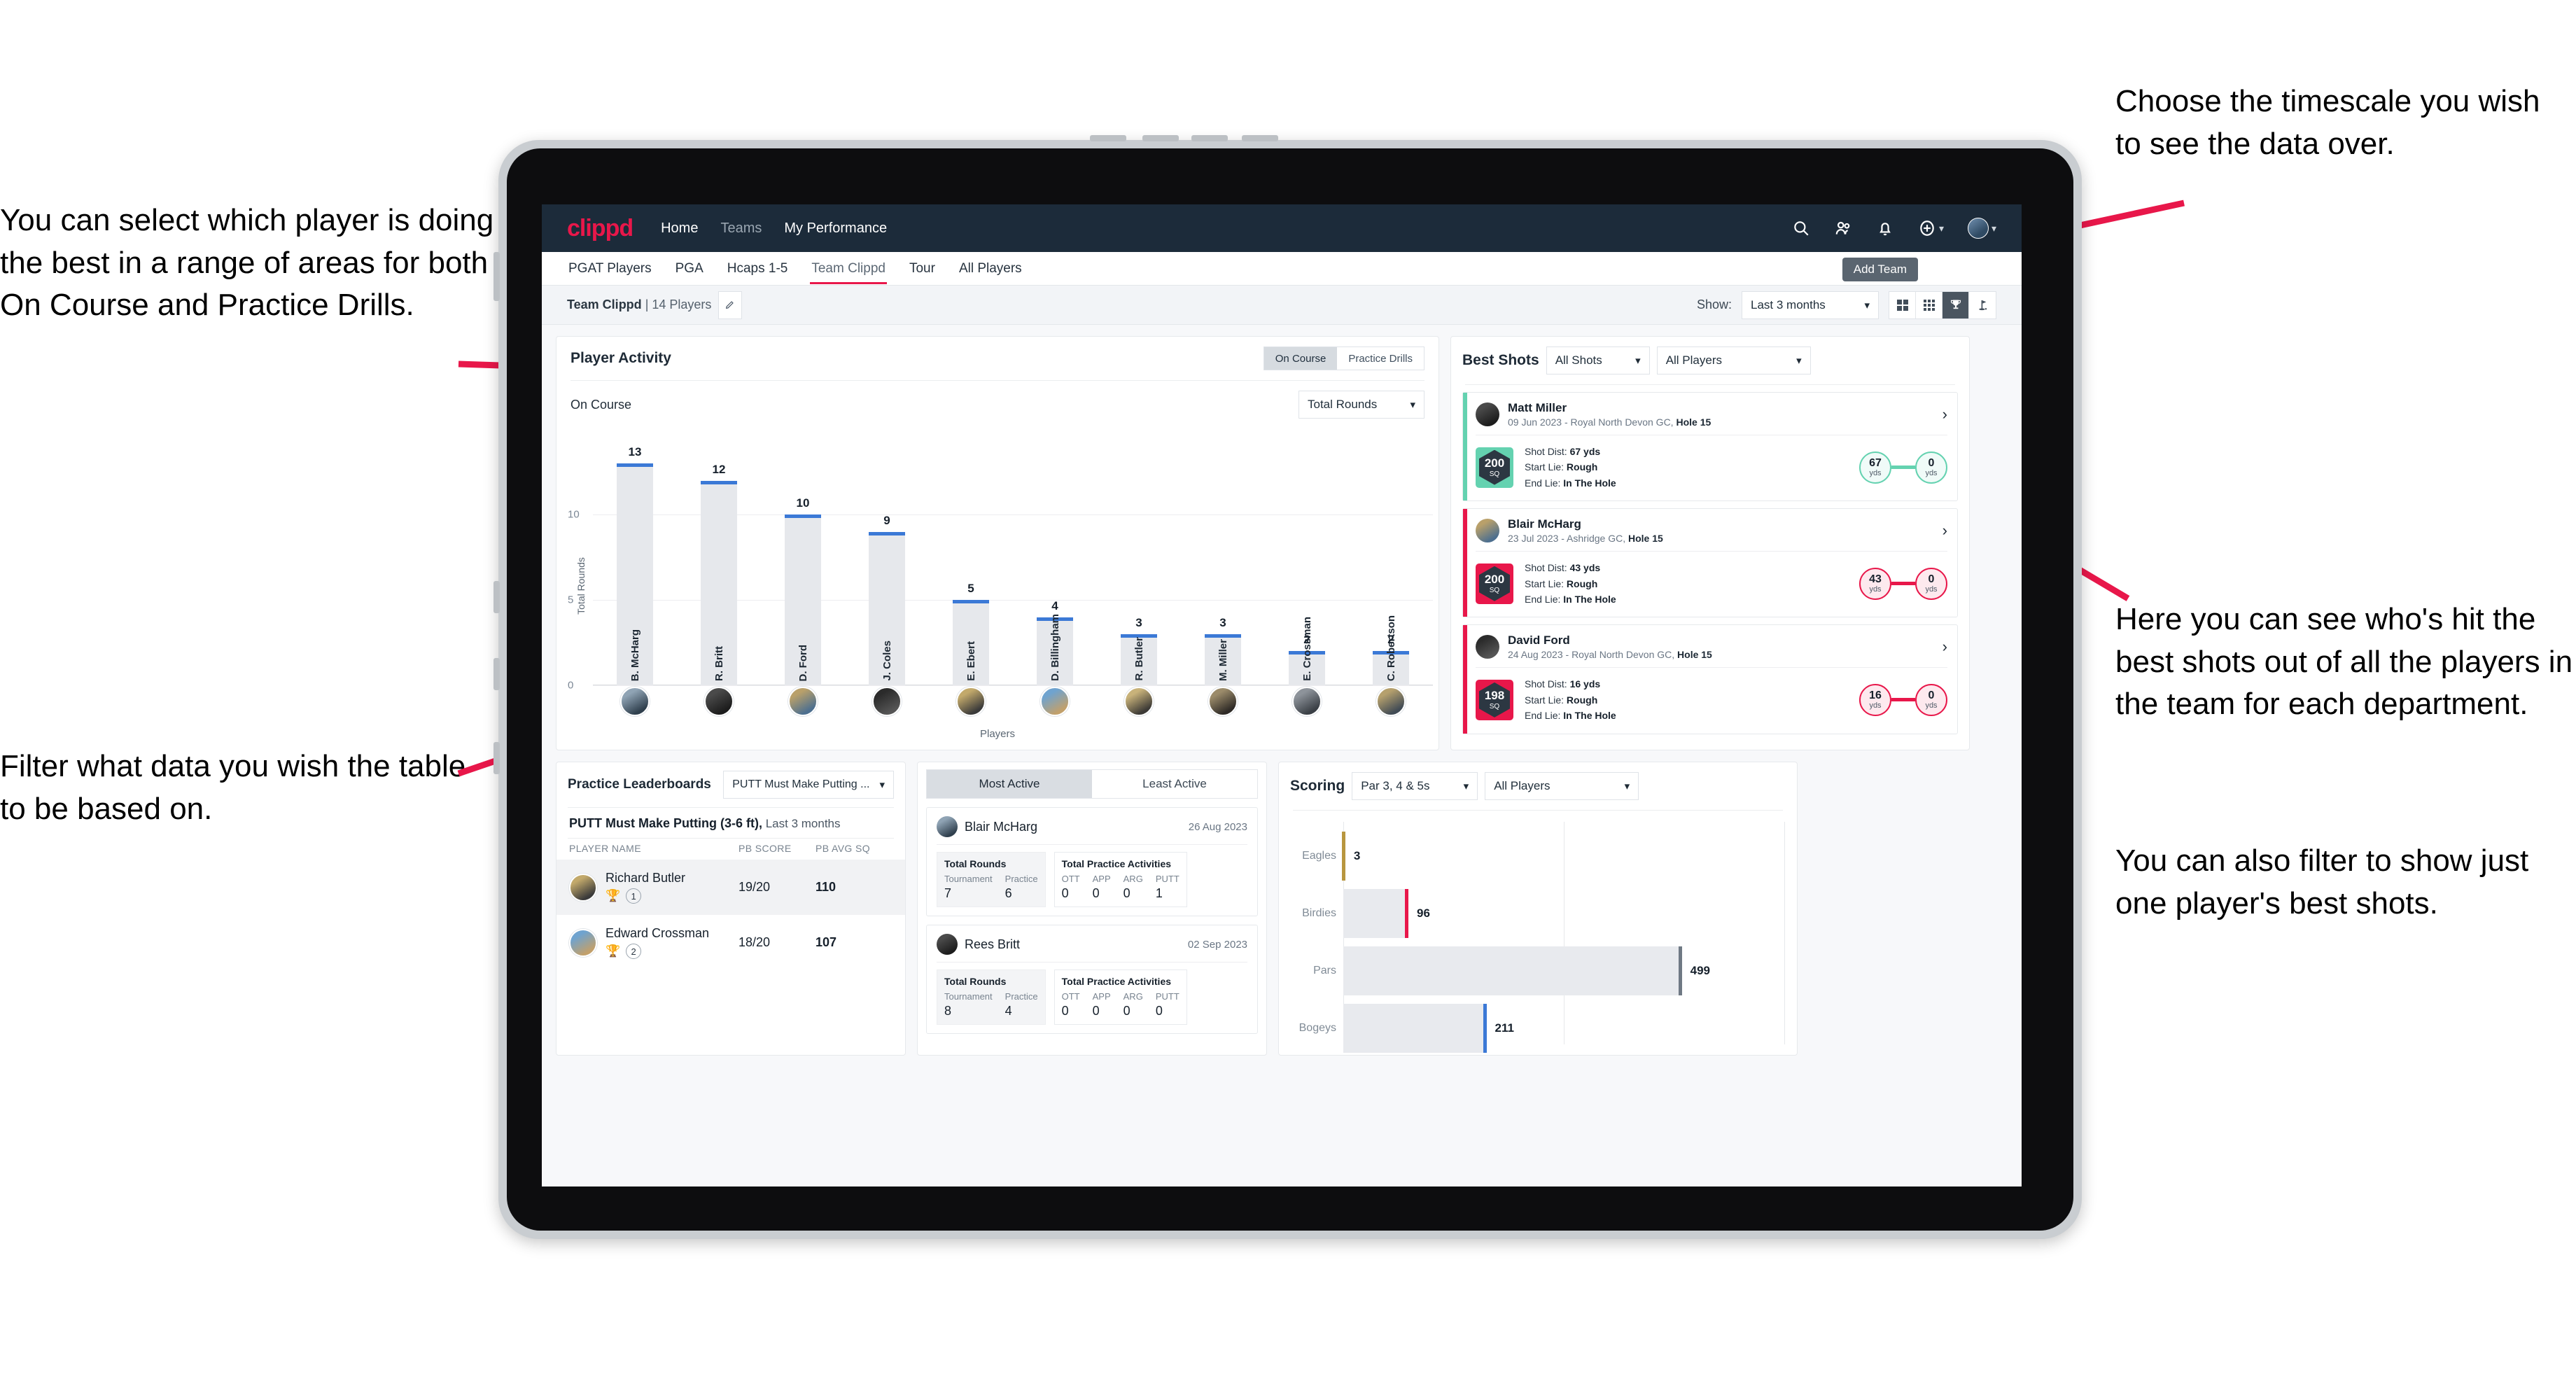  Describe the element at coordinates (1885, 228) in the screenshot. I see `bell-icon` at that location.